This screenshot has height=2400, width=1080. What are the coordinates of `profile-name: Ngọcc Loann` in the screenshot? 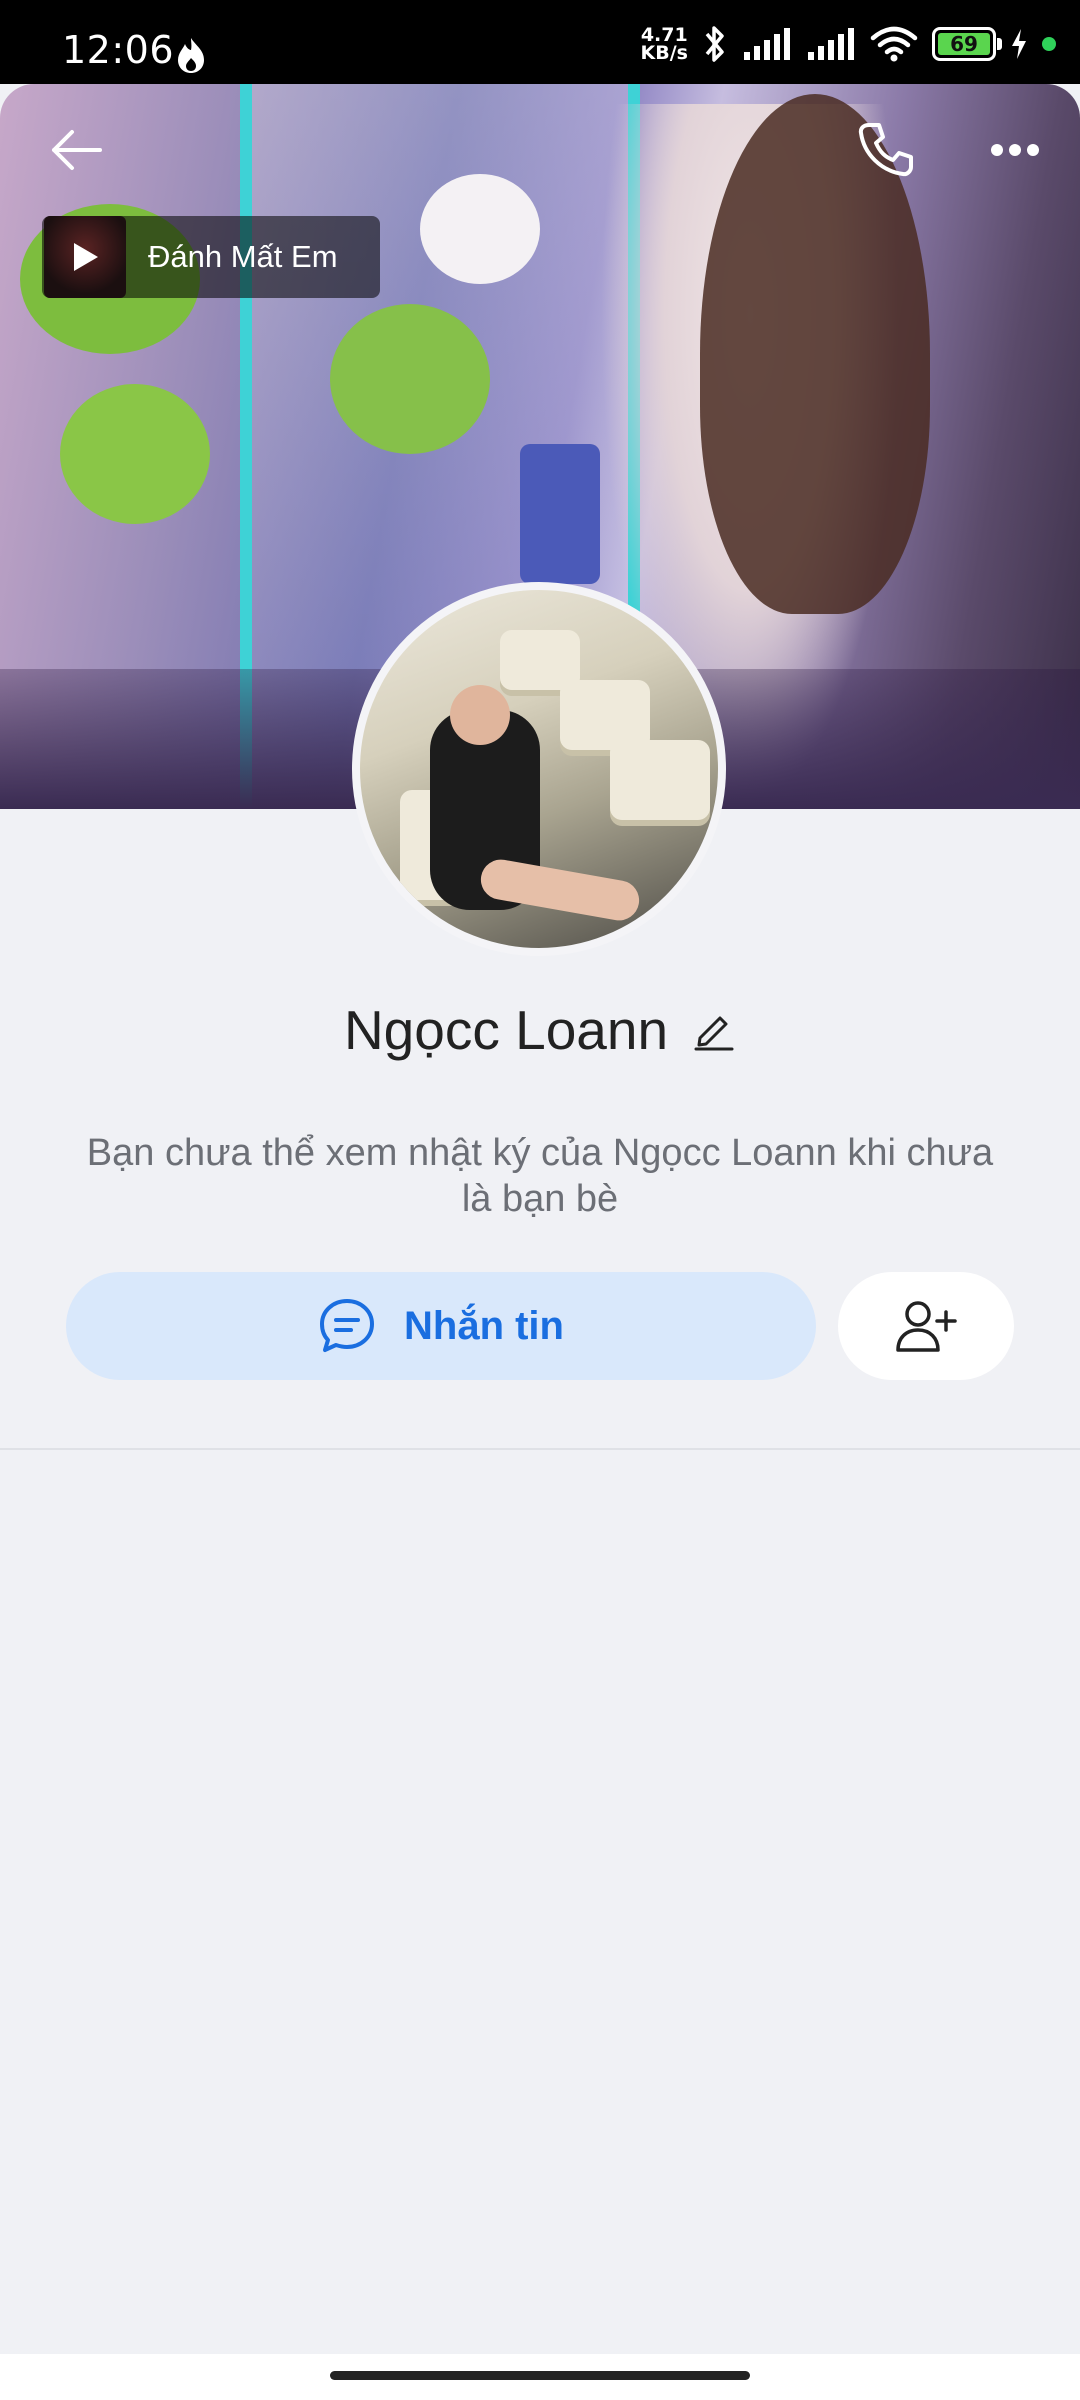 It's located at (506, 1030).